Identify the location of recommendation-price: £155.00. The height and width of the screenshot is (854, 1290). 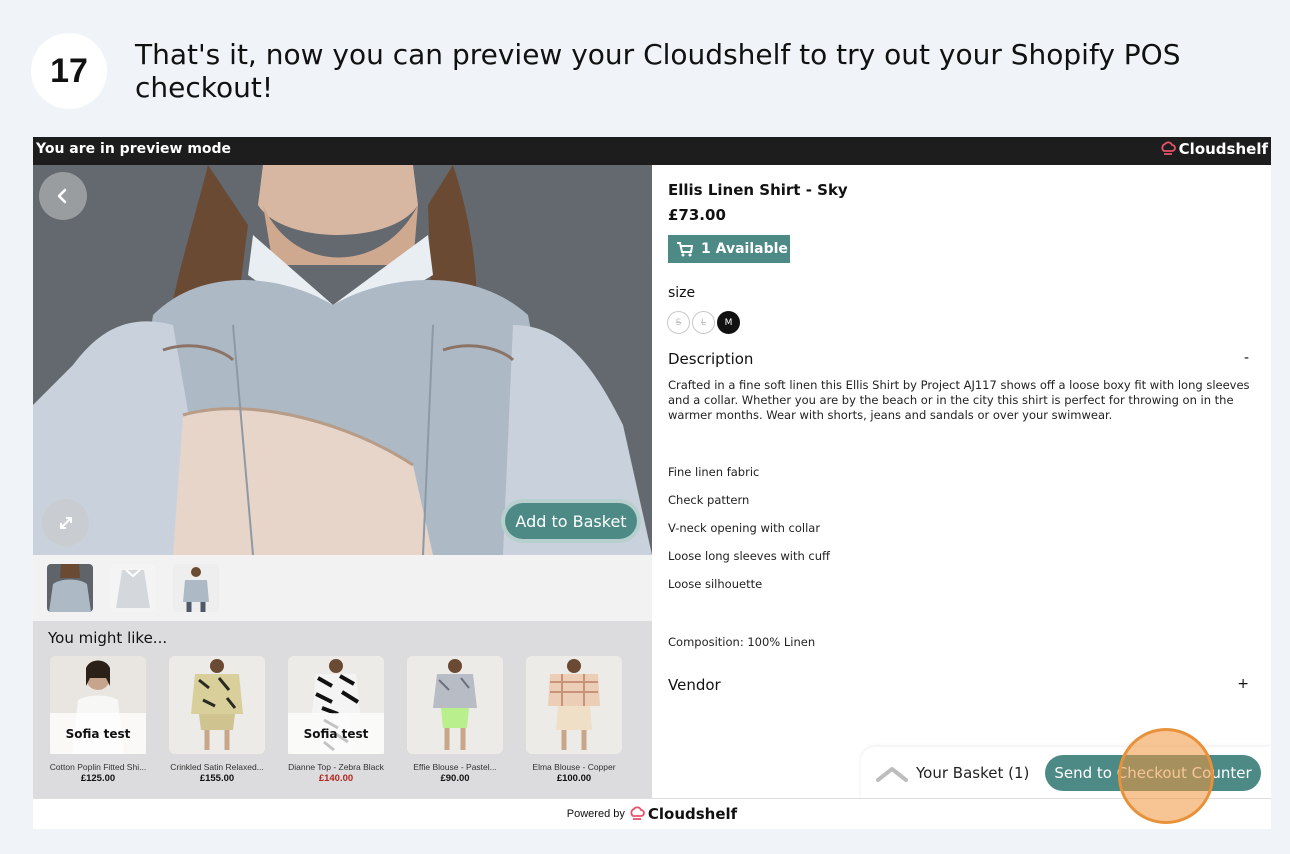
(217, 778).